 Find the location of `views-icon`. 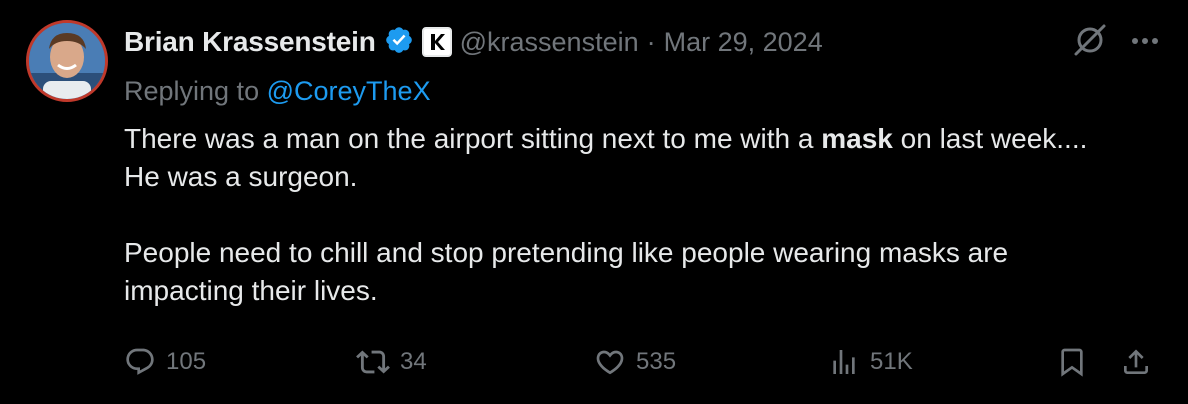

views-icon is located at coordinates (844, 362).